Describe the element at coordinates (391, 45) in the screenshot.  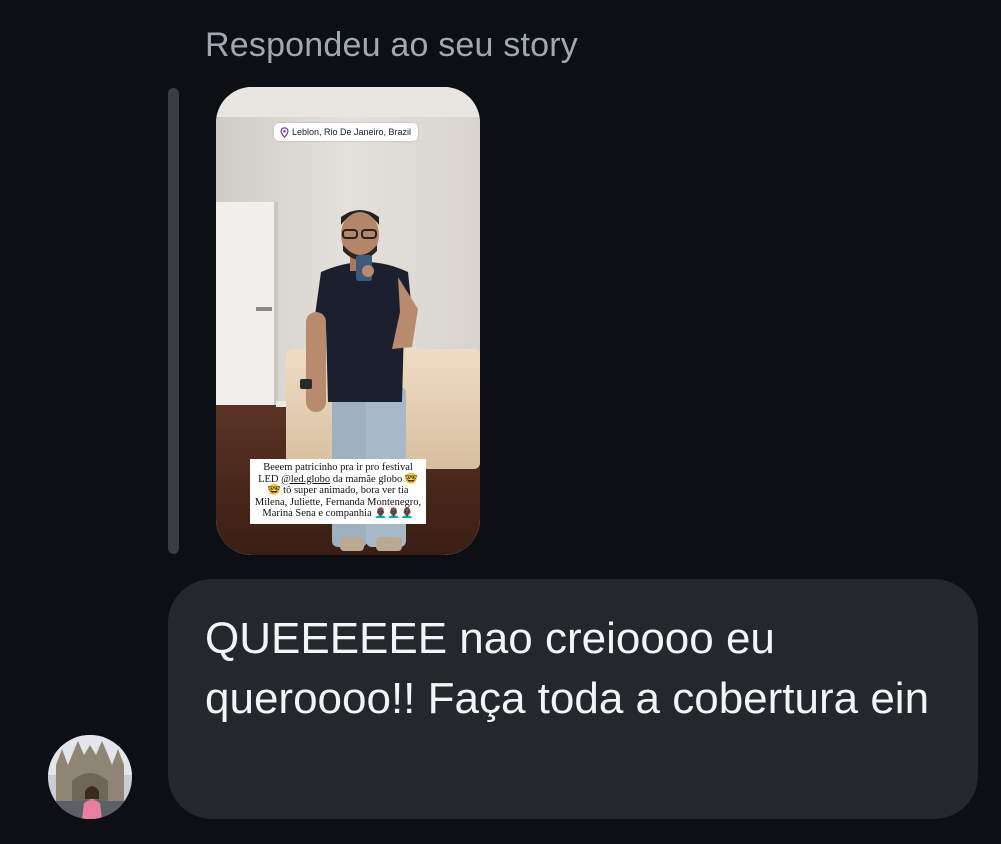
I see `story-reply-header: Respondeu ao seu story` at that location.